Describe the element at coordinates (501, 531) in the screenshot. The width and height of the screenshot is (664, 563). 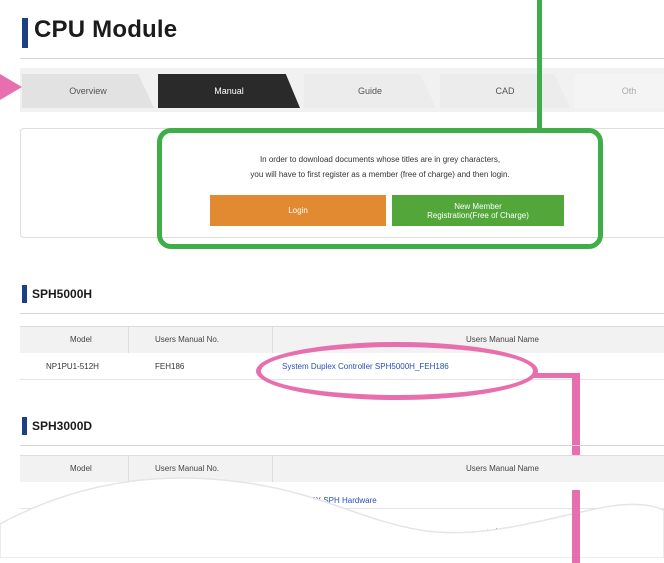
I see `manual-link: ...unications` at that location.